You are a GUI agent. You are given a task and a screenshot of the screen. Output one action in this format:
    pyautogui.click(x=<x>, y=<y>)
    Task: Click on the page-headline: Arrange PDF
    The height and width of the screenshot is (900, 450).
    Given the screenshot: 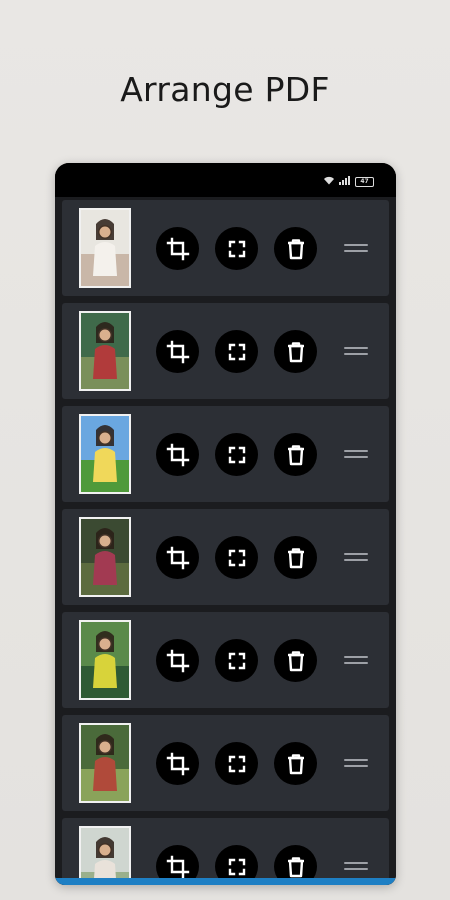 What is the action you would take?
    pyautogui.click(x=225, y=89)
    